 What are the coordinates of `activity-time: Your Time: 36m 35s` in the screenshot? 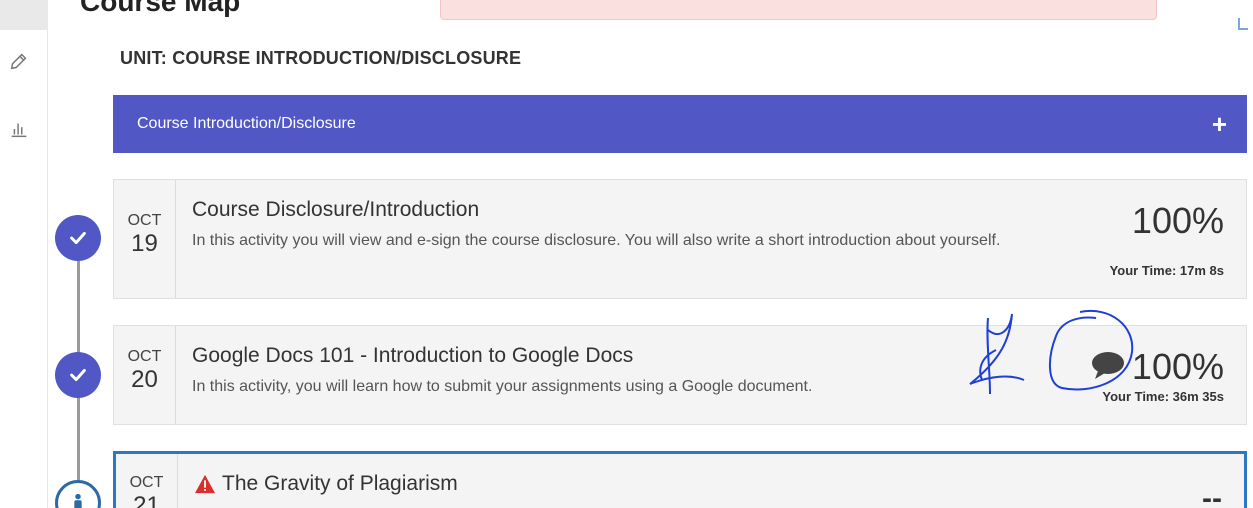 It's located at (1163, 396).